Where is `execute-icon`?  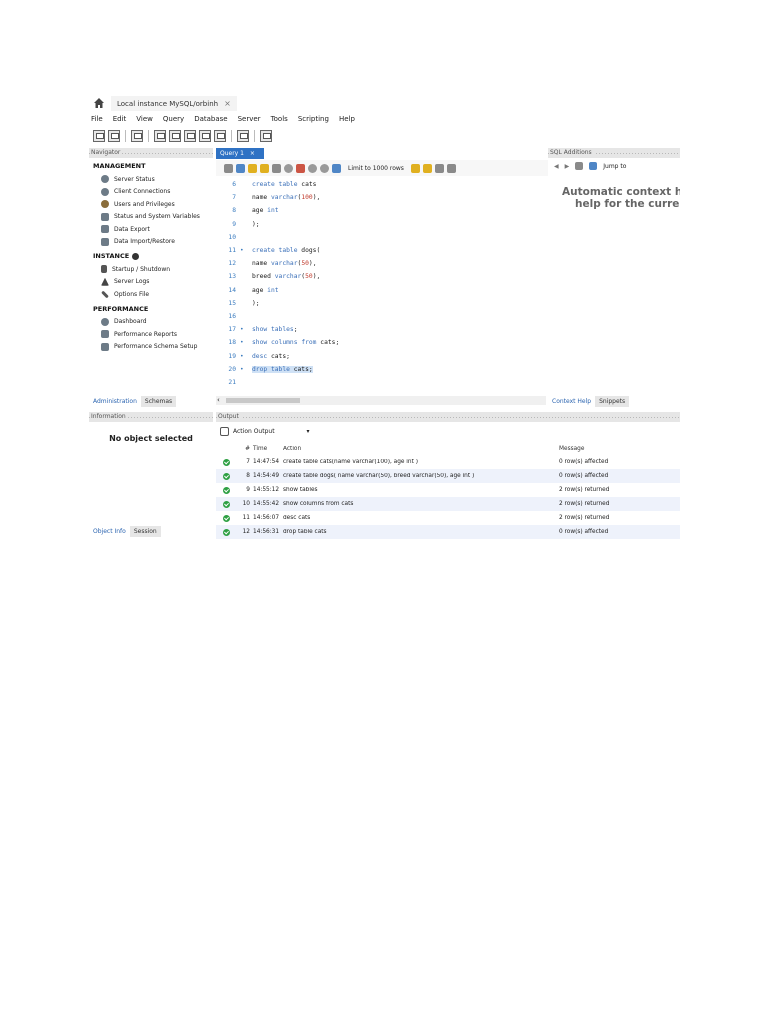 execute-icon is located at coordinates (252, 168).